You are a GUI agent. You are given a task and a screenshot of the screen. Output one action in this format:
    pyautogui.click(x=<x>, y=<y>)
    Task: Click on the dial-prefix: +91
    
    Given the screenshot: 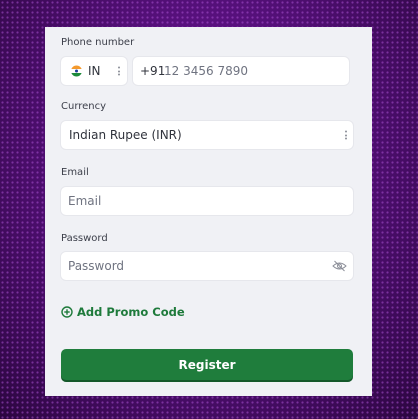 What is the action you would take?
    pyautogui.click(x=153, y=71)
    